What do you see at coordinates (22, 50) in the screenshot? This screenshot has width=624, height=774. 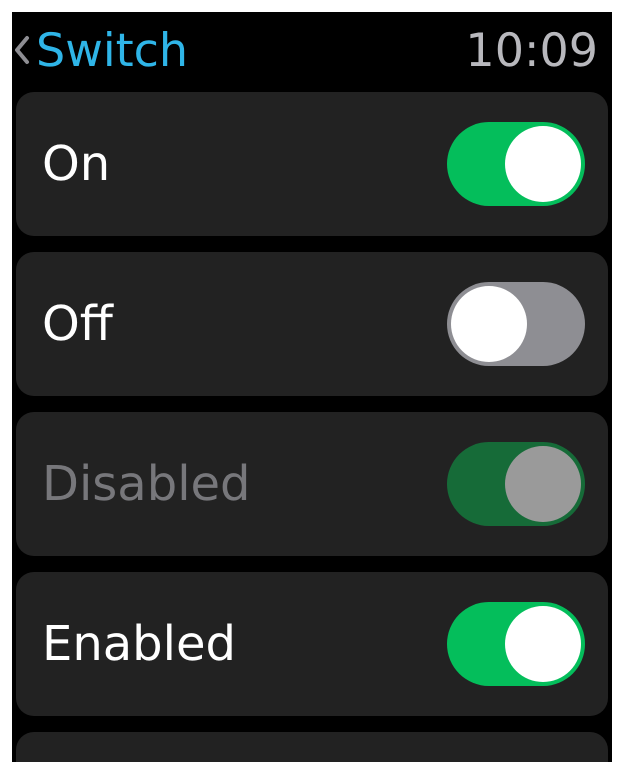 I see `back-chevron-icon` at bounding box center [22, 50].